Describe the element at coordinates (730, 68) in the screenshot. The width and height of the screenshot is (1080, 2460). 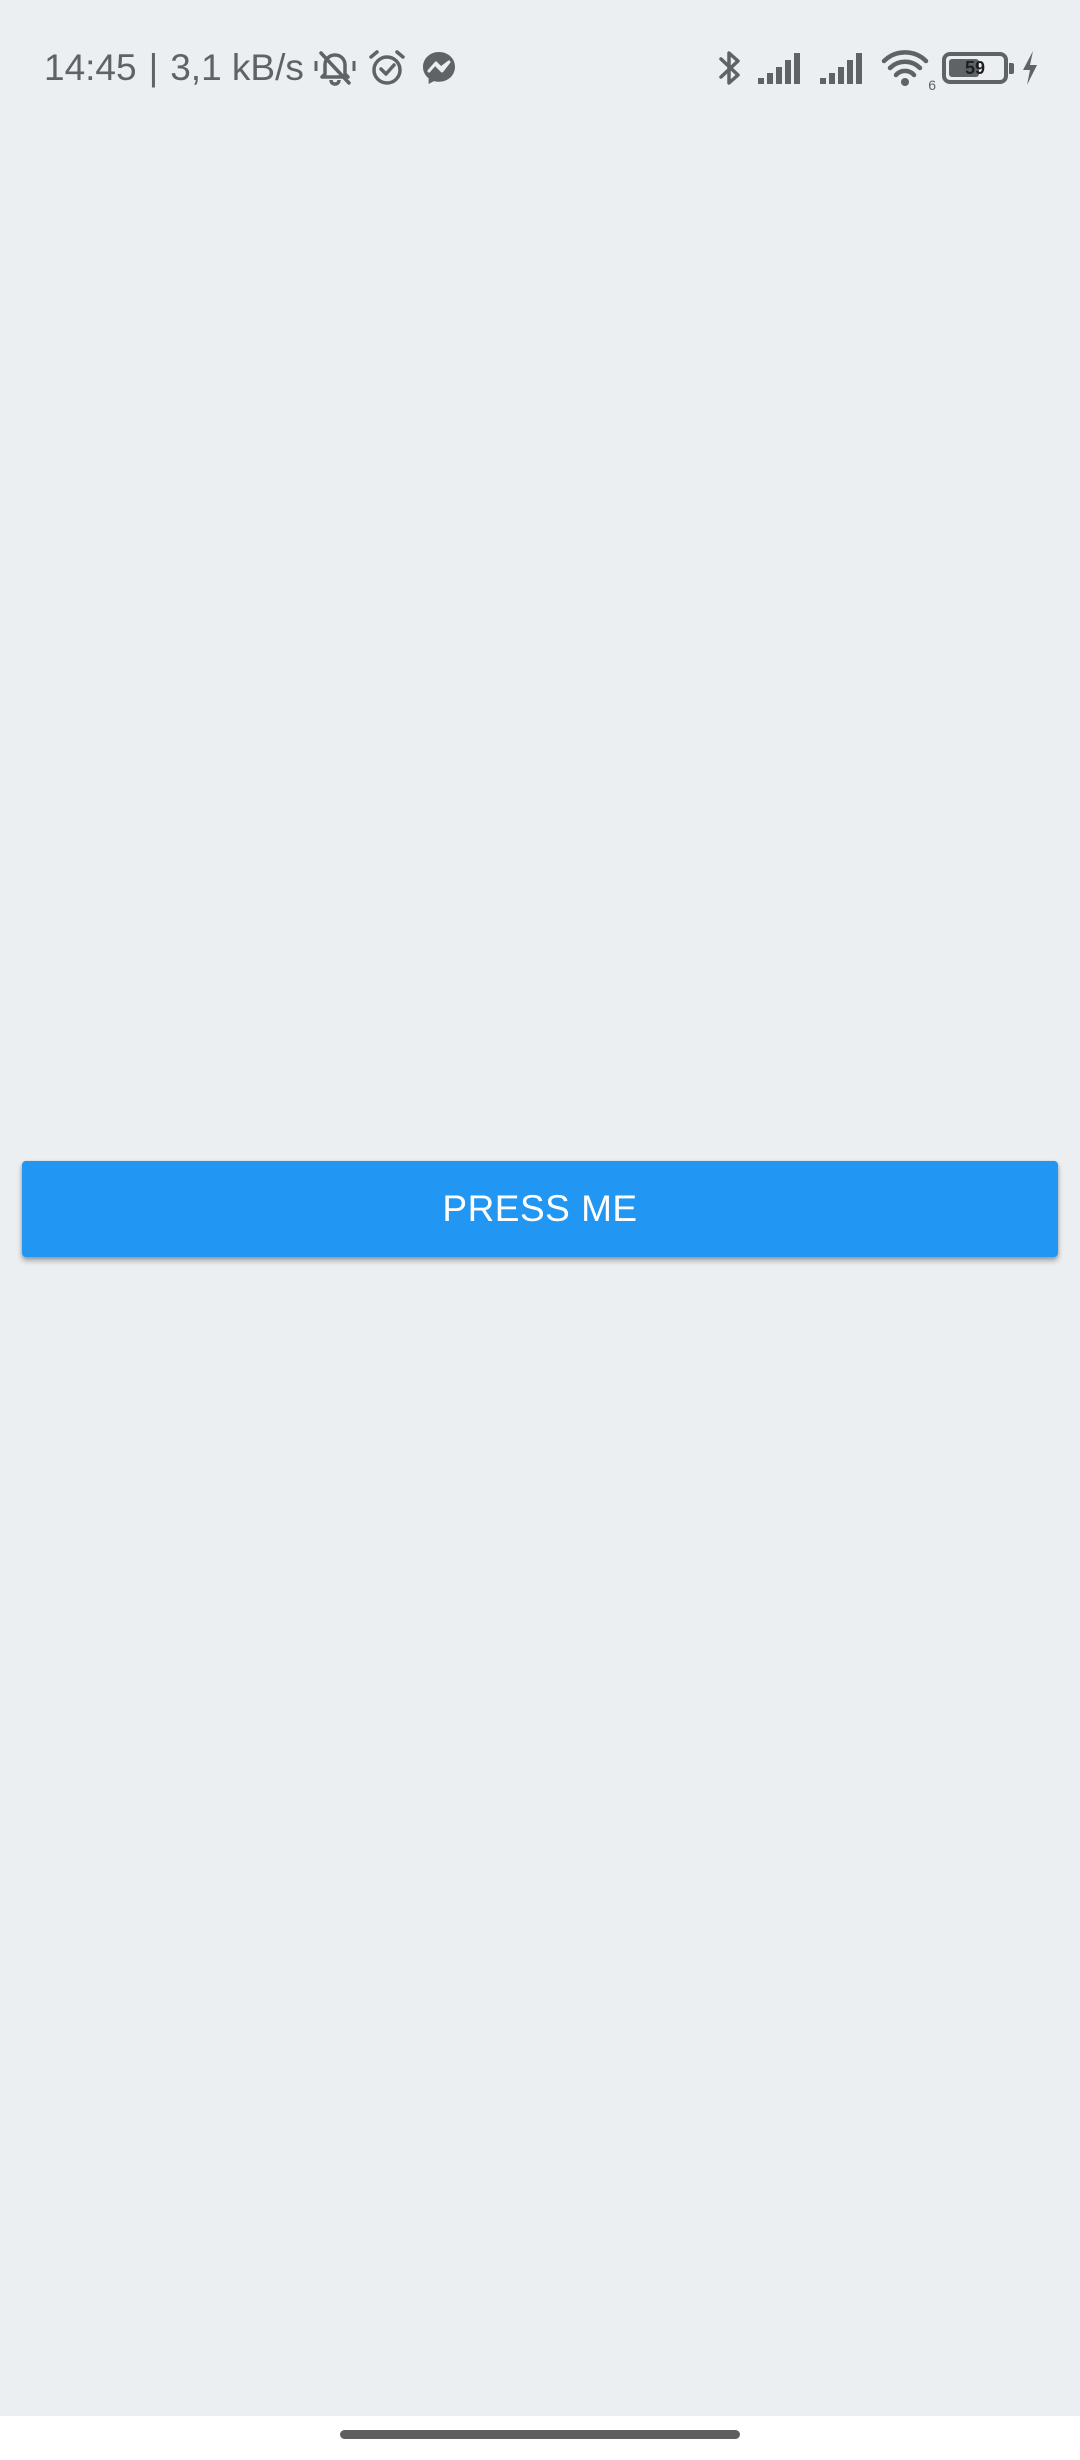
I see `bluetooth-icon` at that location.